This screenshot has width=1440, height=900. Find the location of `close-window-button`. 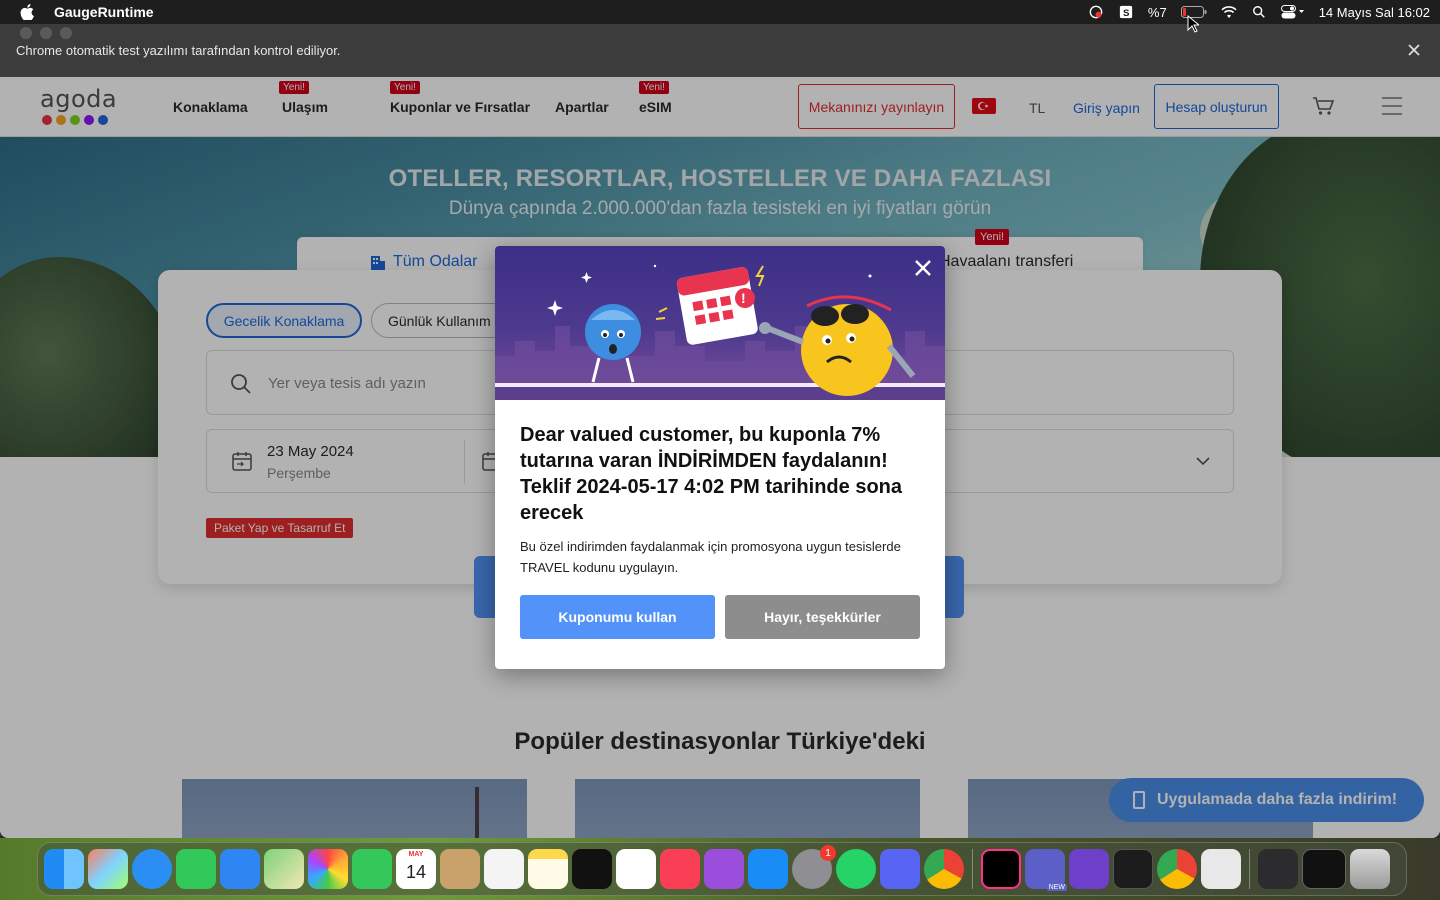

close-window-button is located at coordinates (26, 33).